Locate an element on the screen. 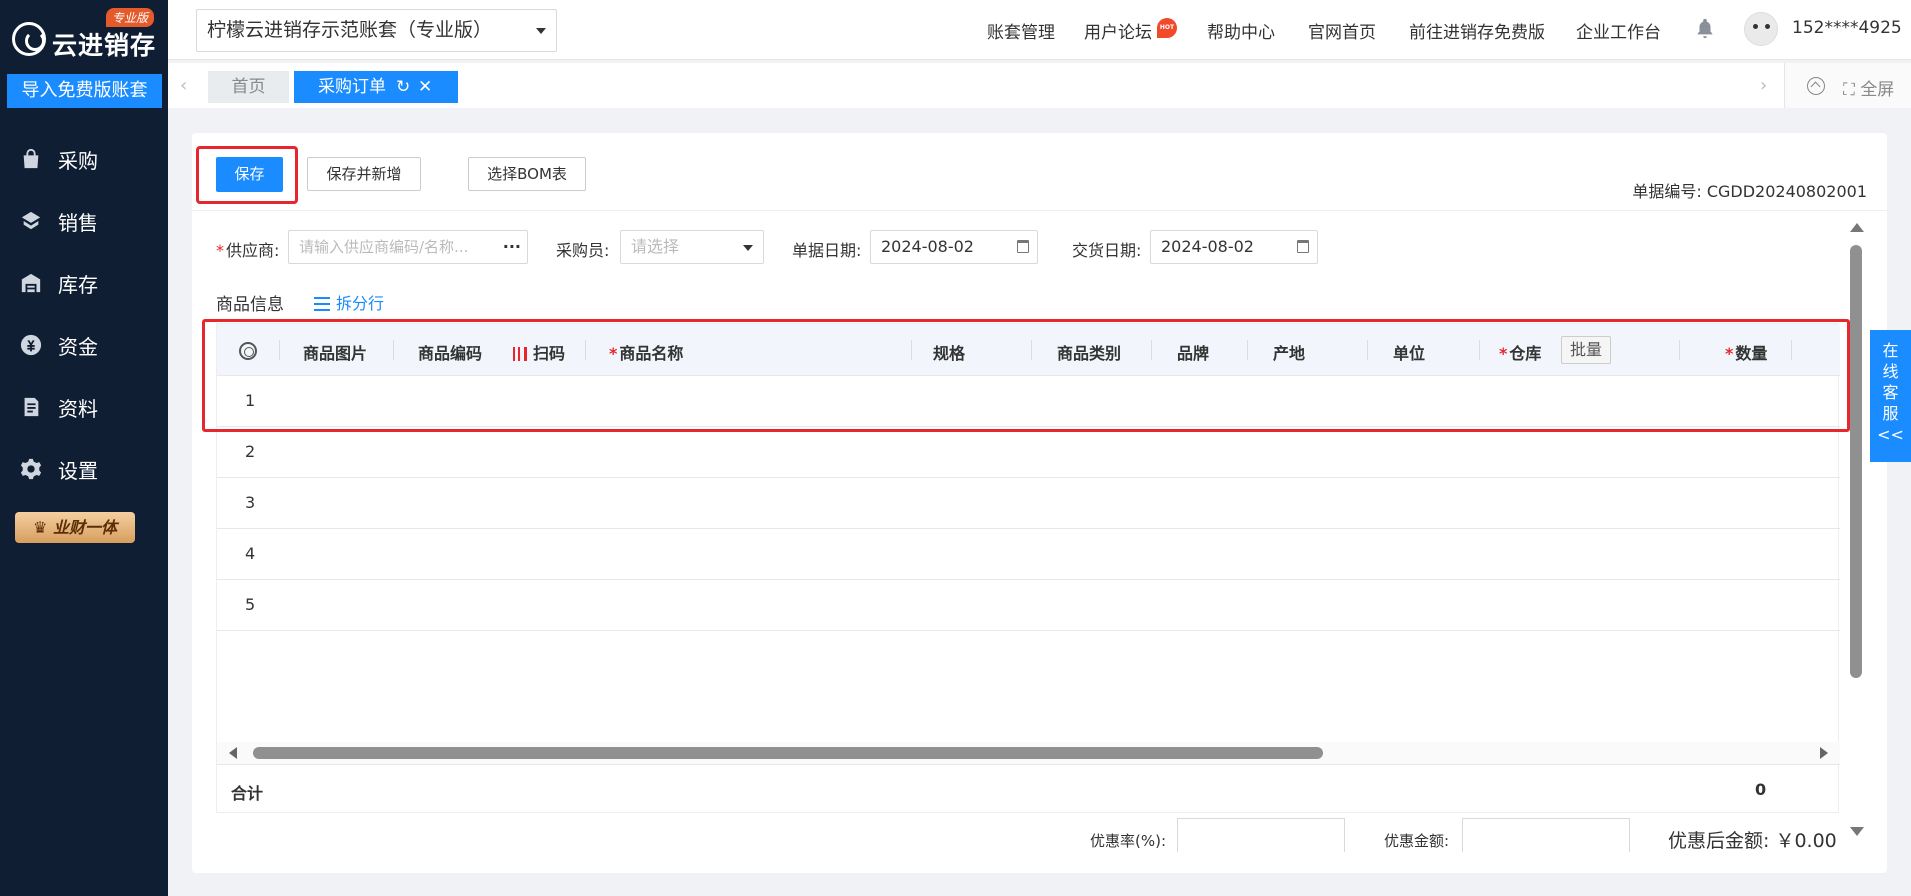 This screenshot has width=1911, height=896. horizontal-scroll-thumb is located at coordinates (788, 753).